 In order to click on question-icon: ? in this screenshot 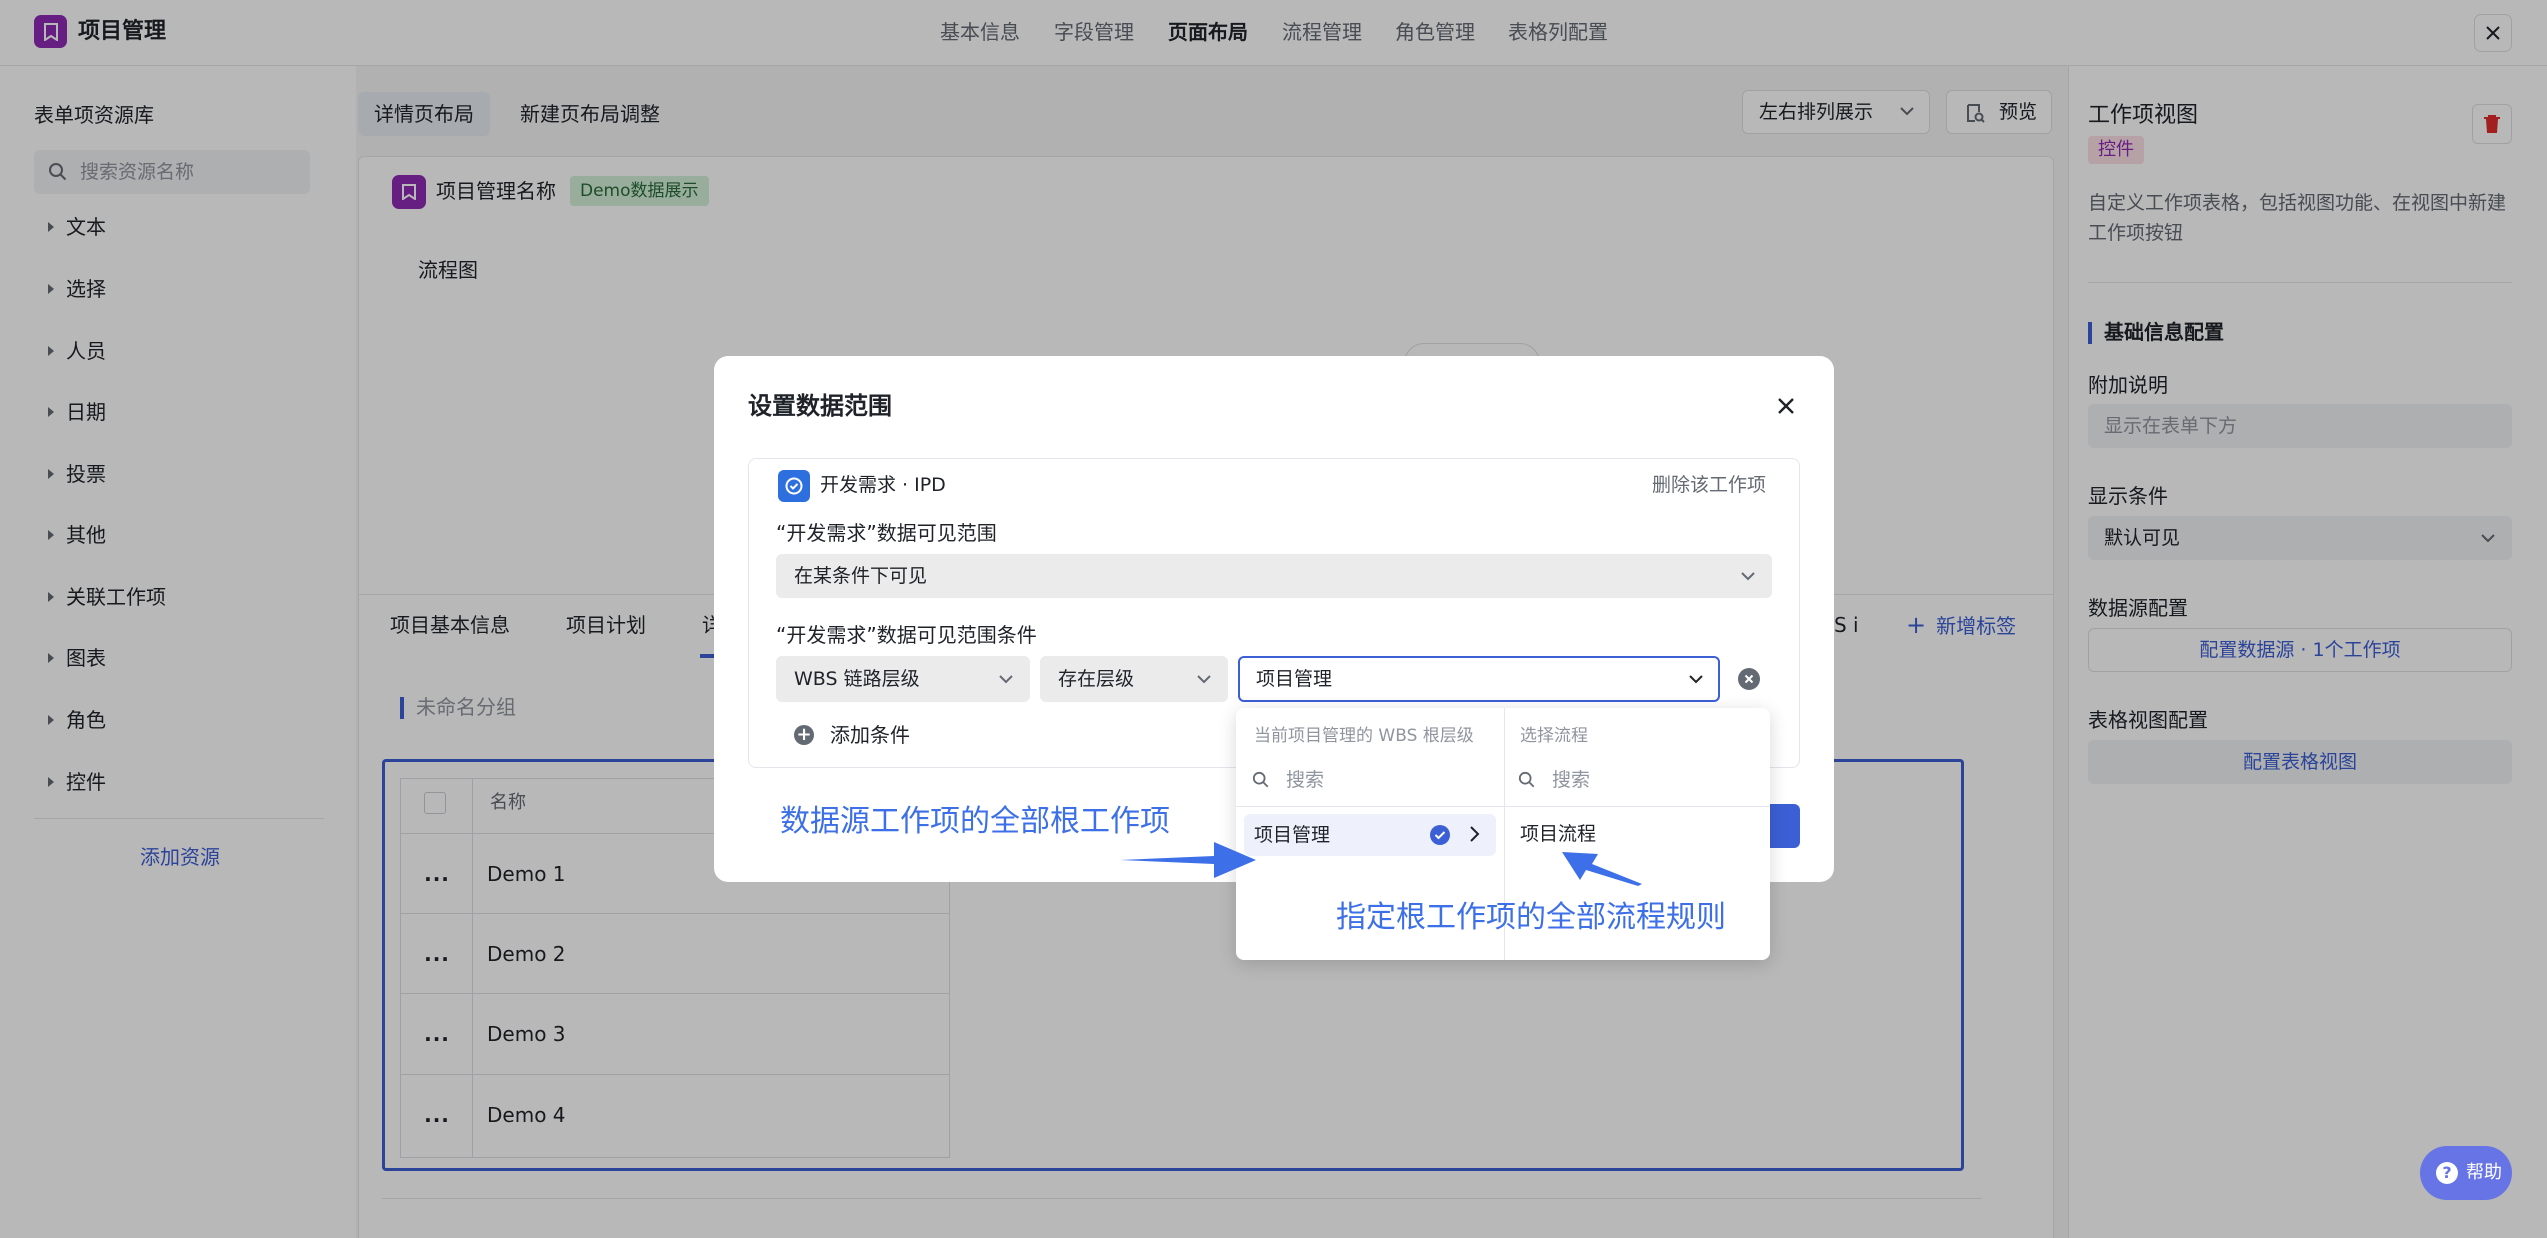, I will do `click(2447, 1173)`.